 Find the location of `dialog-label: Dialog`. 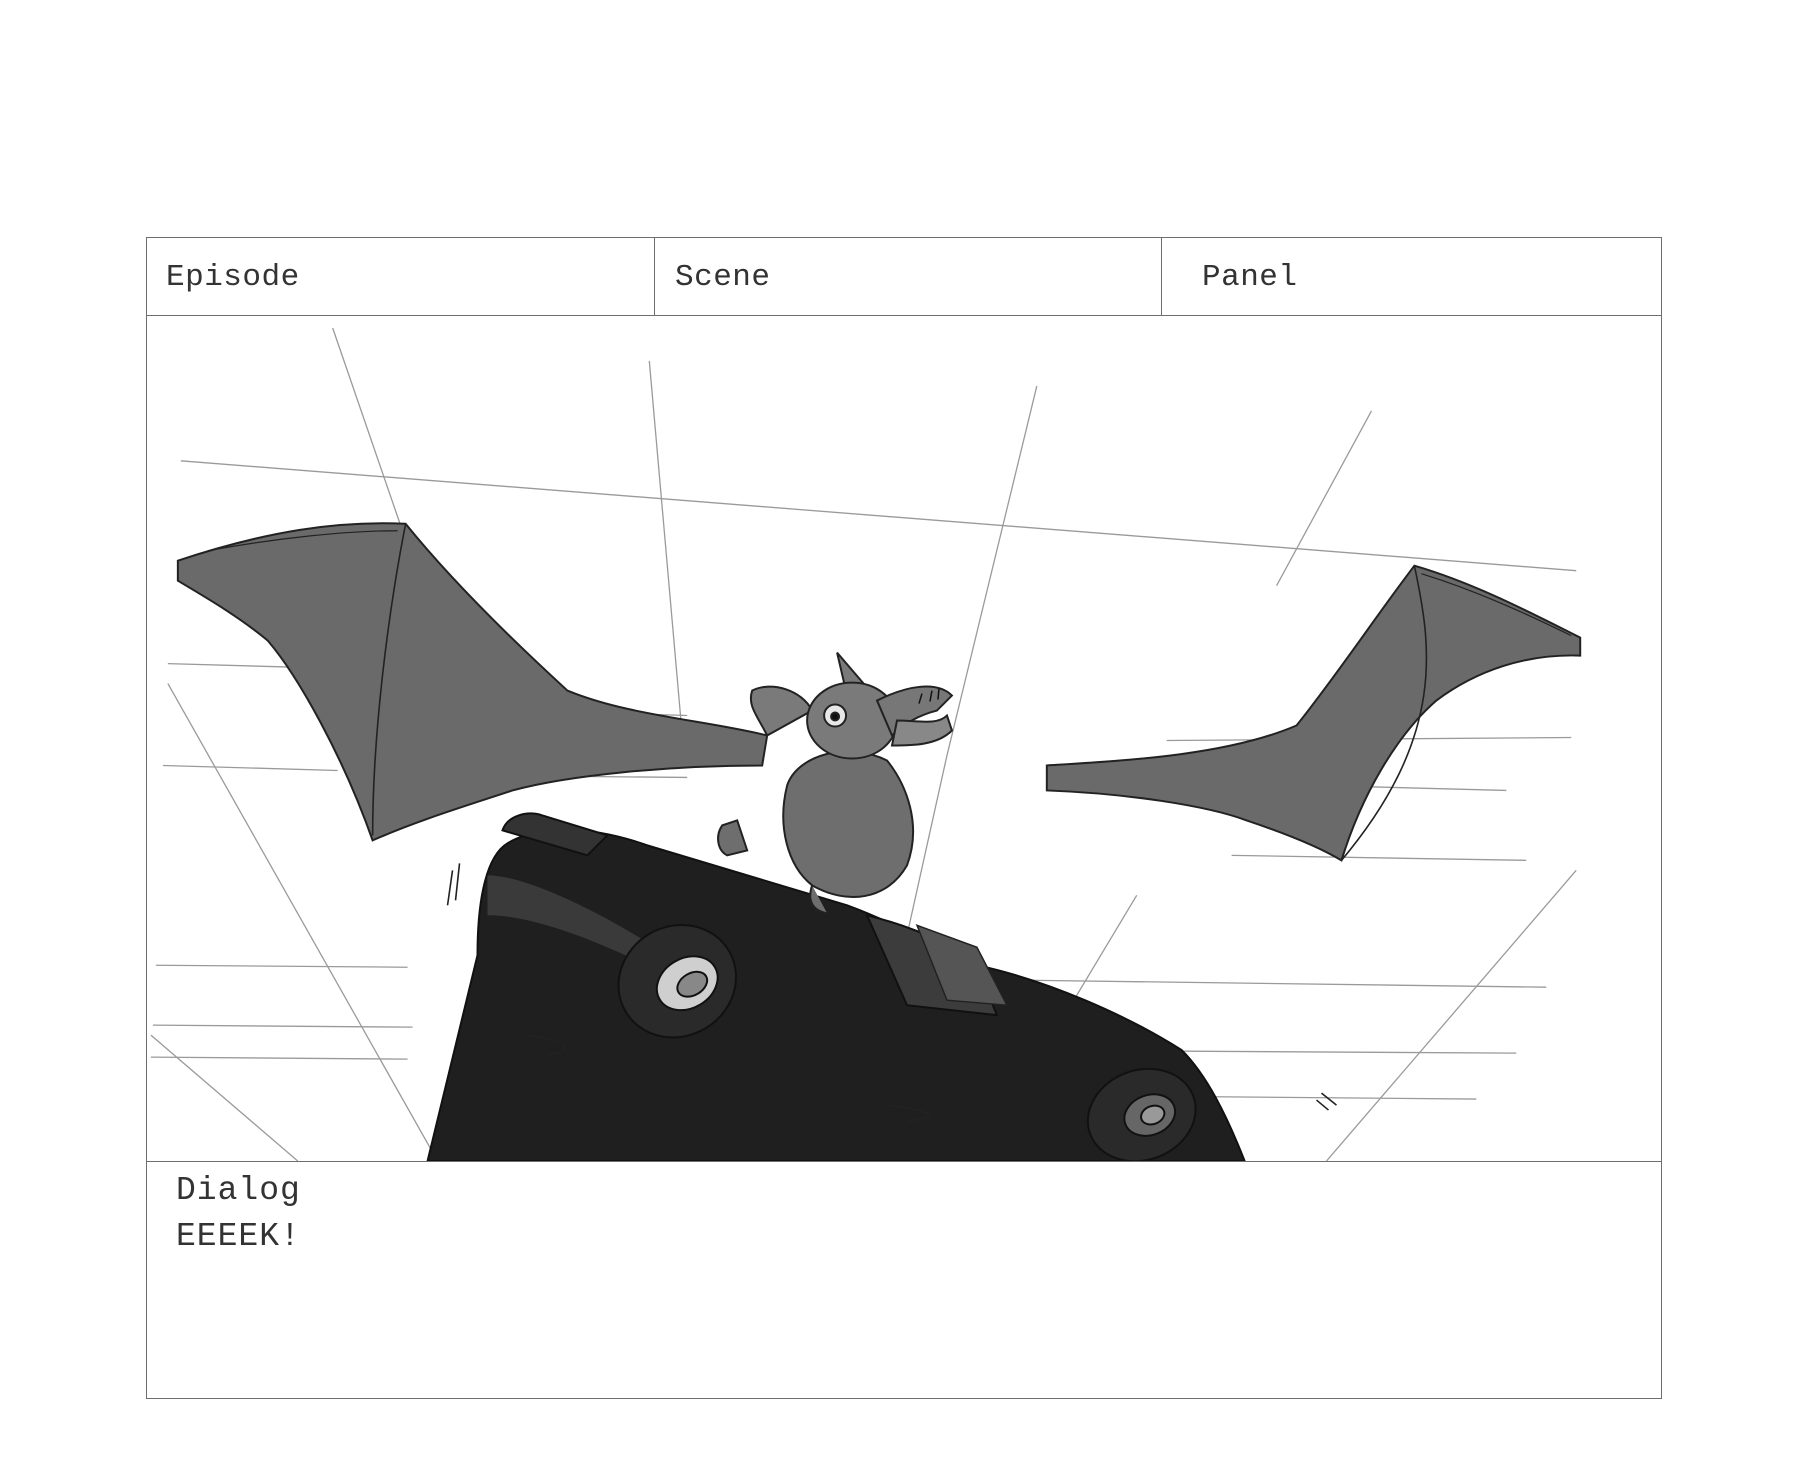

dialog-label: Dialog is located at coordinates (238, 1190).